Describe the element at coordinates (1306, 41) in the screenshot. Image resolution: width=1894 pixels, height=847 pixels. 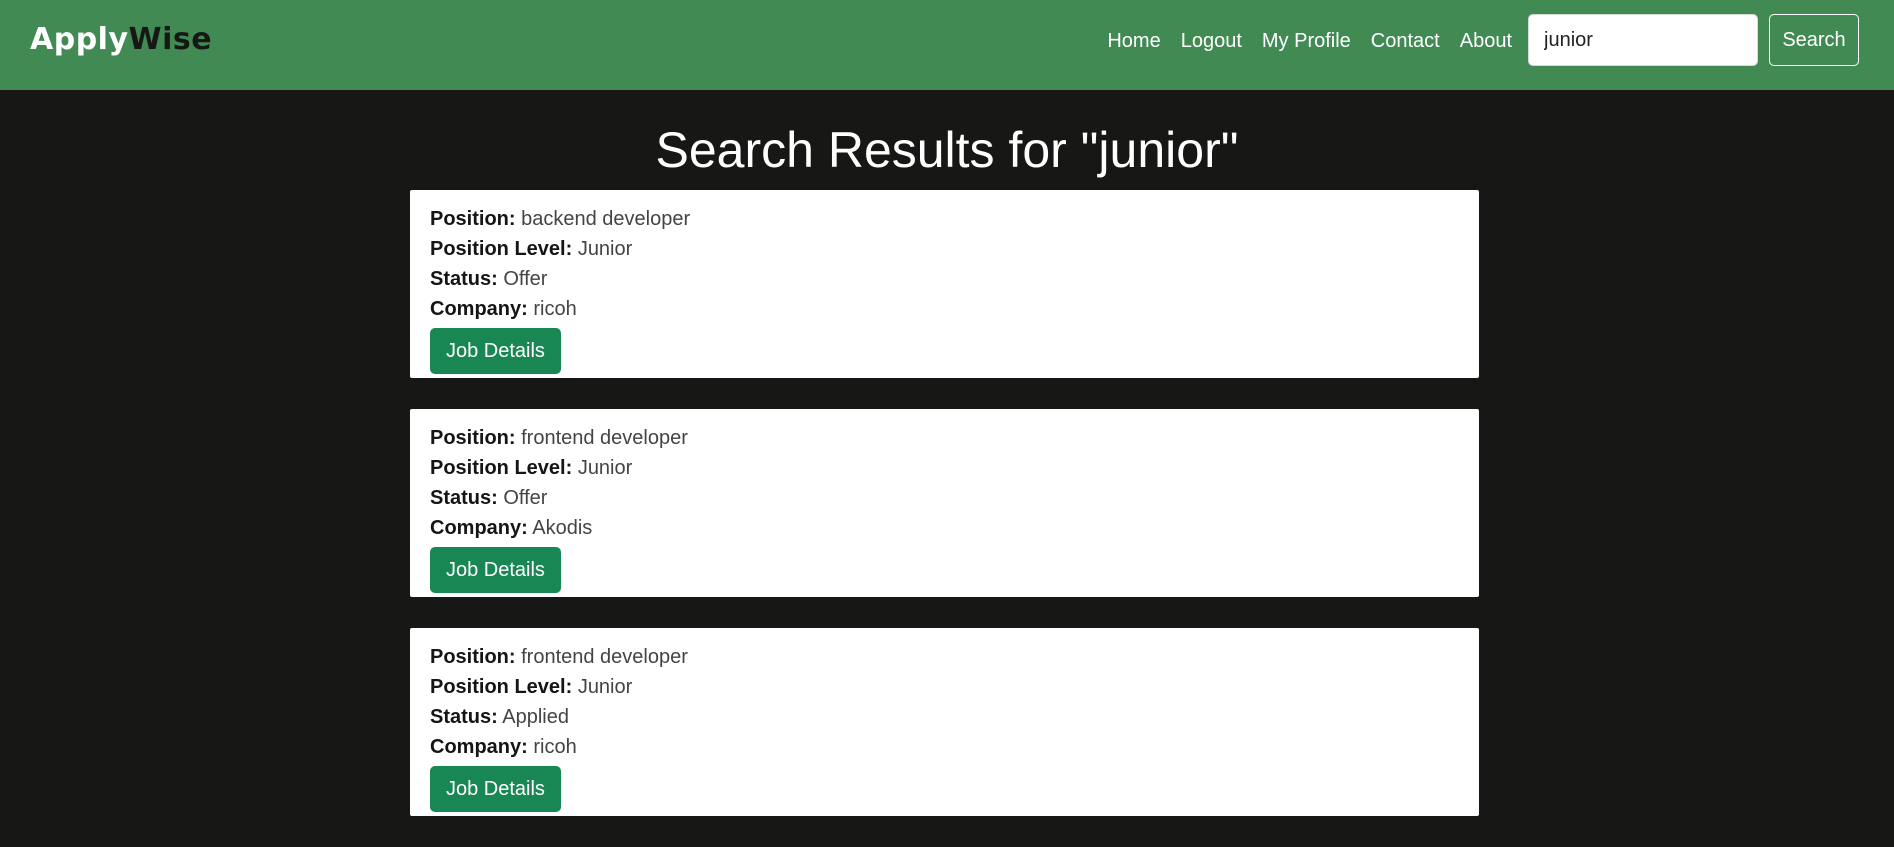
I see `nav-my-profile: My Profile` at that location.